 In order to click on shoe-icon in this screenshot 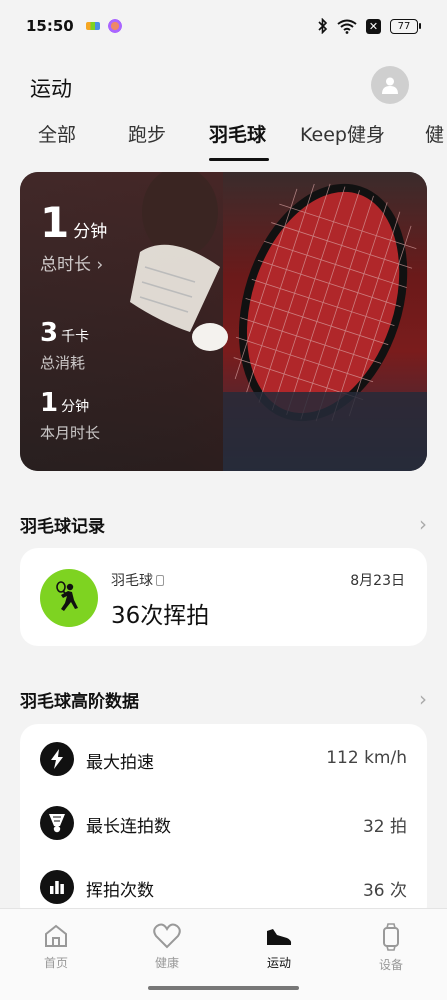, I will do `click(279, 937)`.